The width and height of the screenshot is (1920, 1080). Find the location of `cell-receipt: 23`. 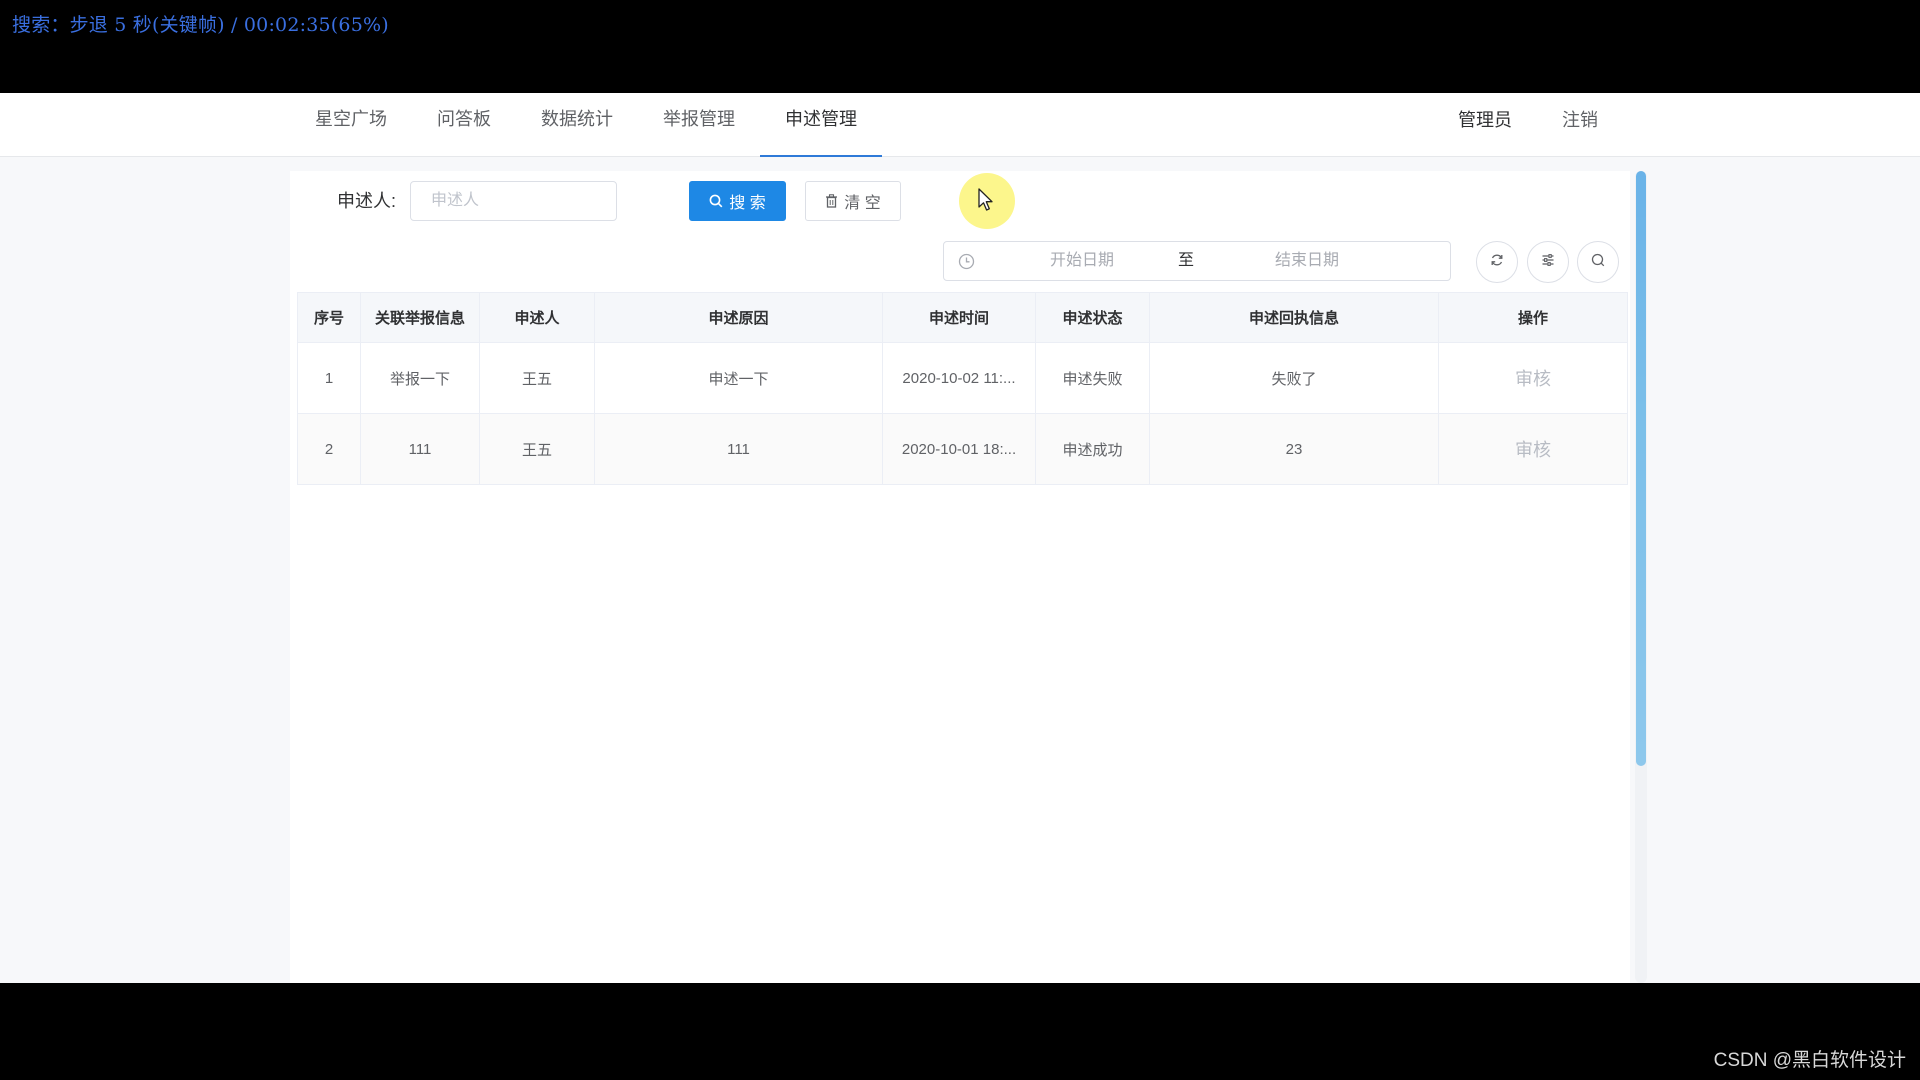

cell-receipt: 23 is located at coordinates (1294, 449).